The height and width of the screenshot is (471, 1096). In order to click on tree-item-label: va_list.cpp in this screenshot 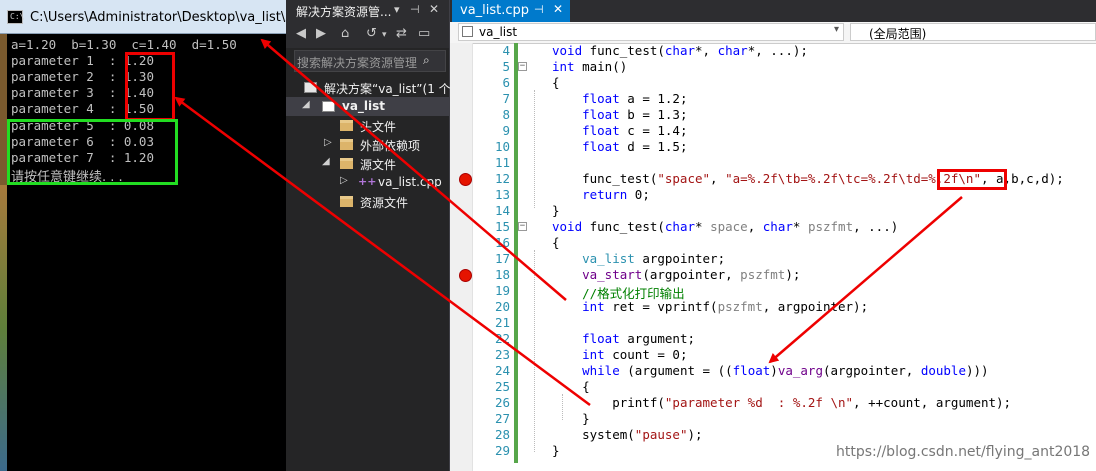, I will do `click(410, 182)`.